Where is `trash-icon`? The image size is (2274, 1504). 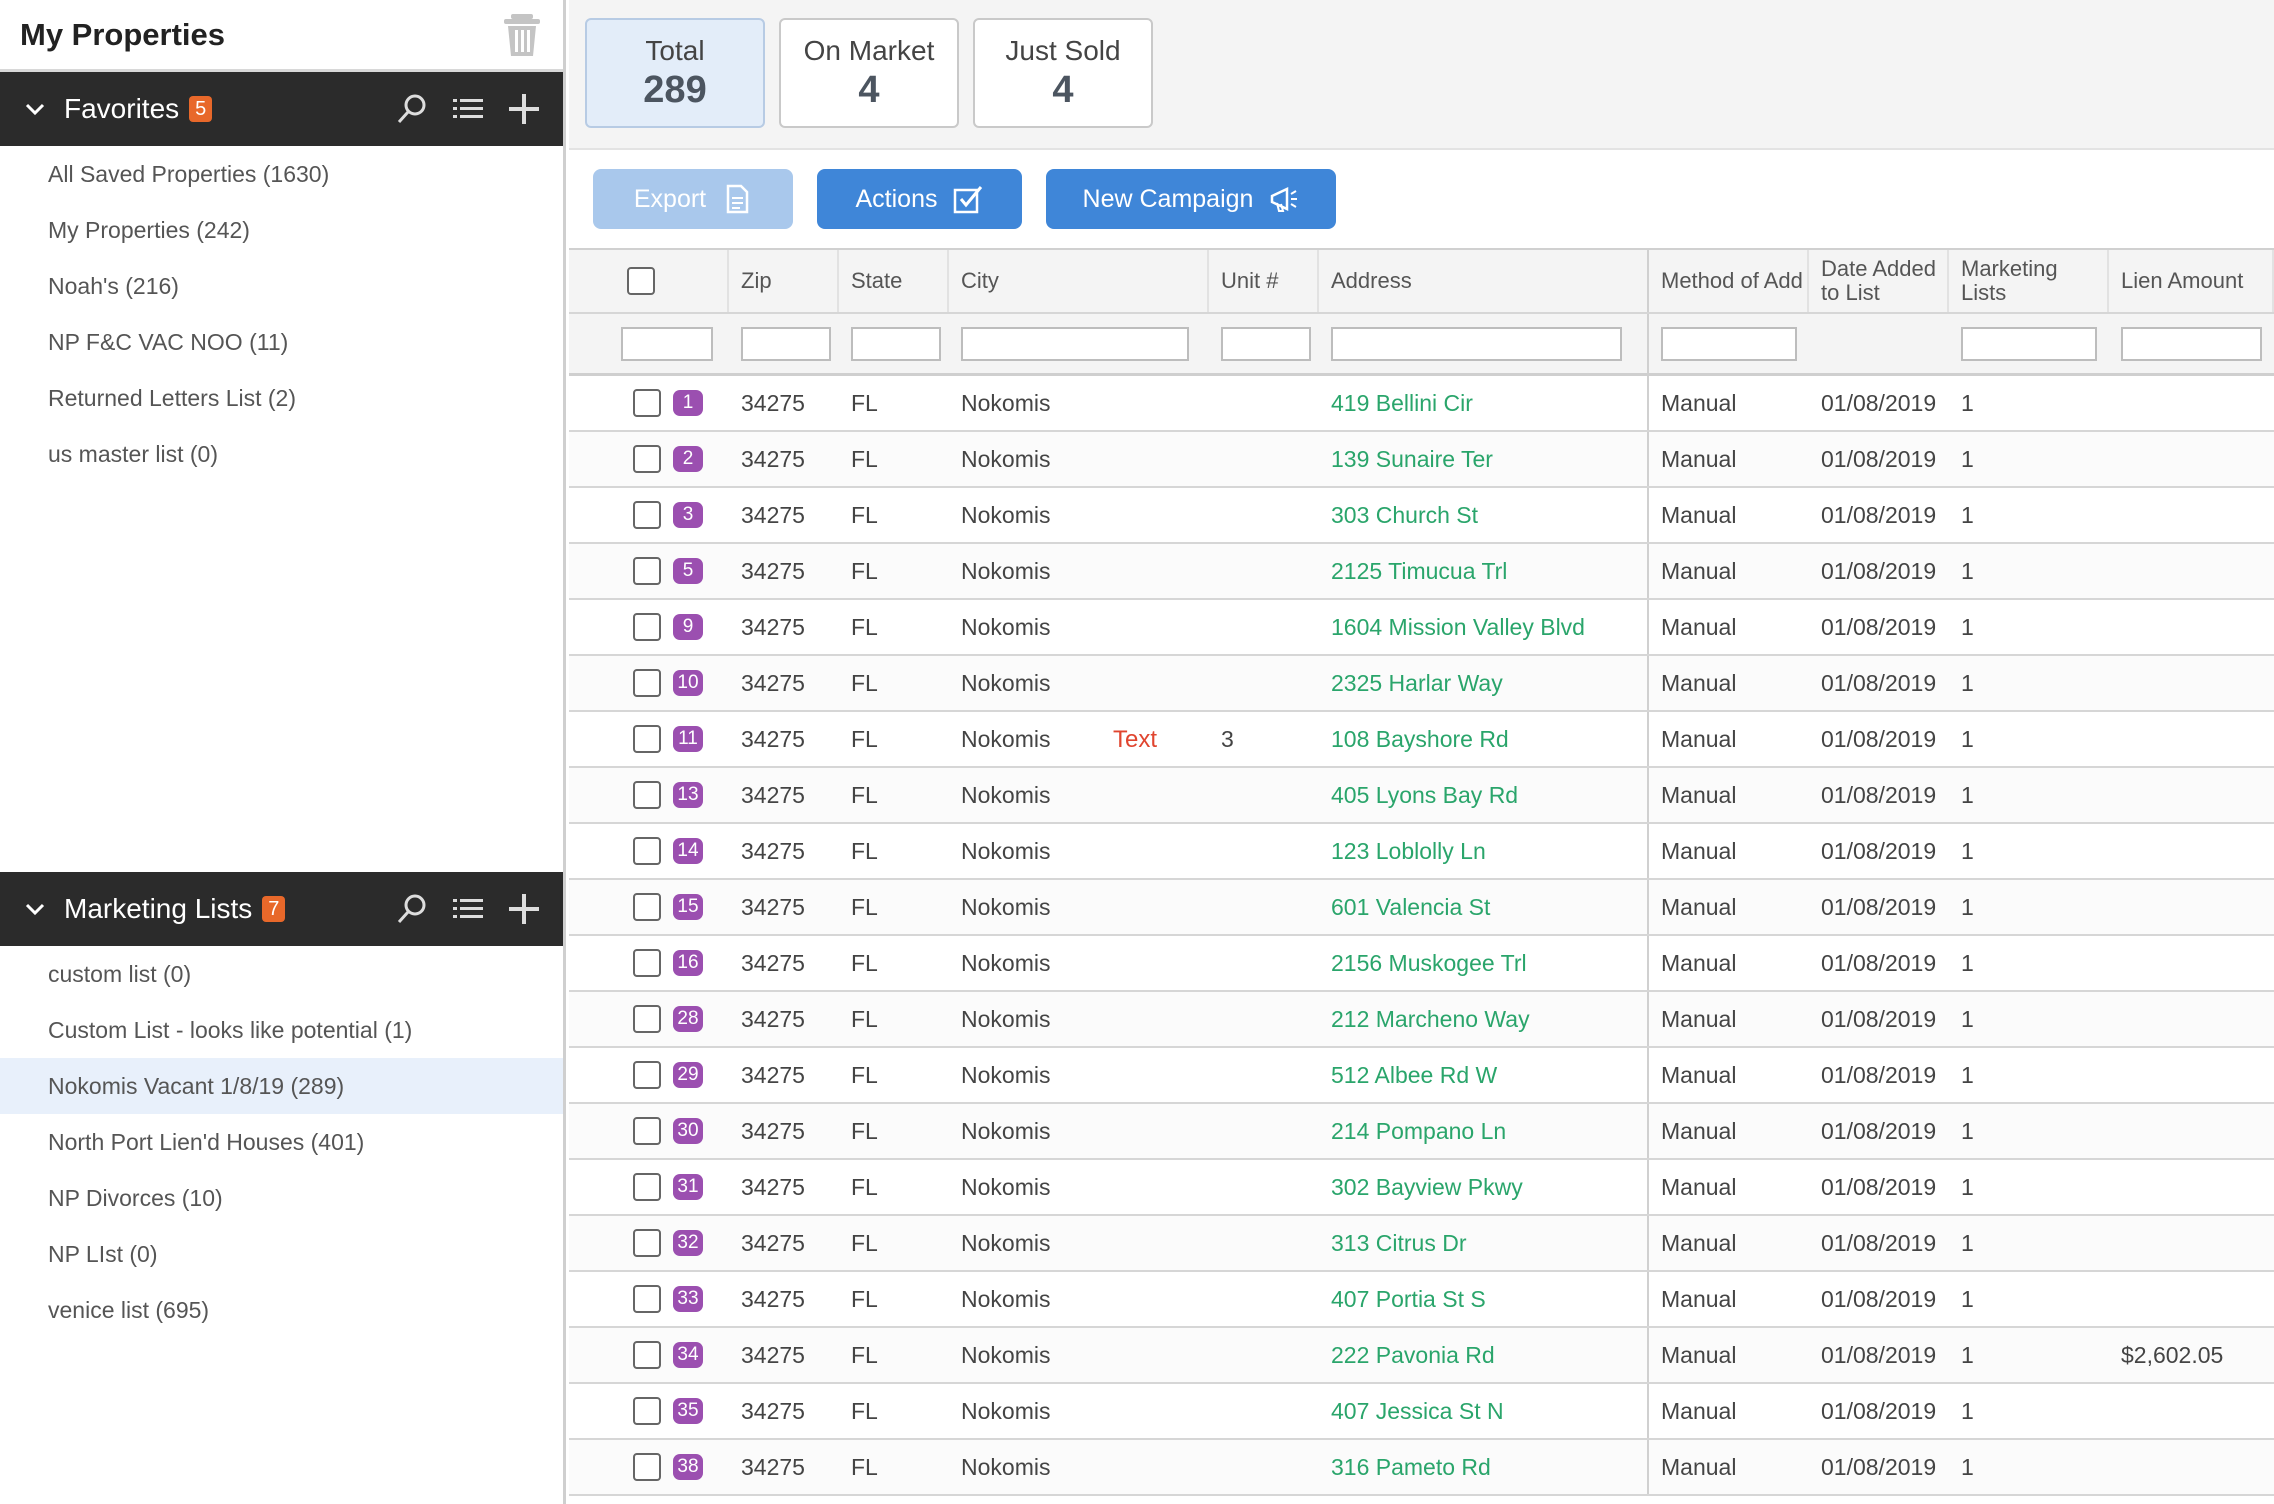 trash-icon is located at coordinates (522, 35).